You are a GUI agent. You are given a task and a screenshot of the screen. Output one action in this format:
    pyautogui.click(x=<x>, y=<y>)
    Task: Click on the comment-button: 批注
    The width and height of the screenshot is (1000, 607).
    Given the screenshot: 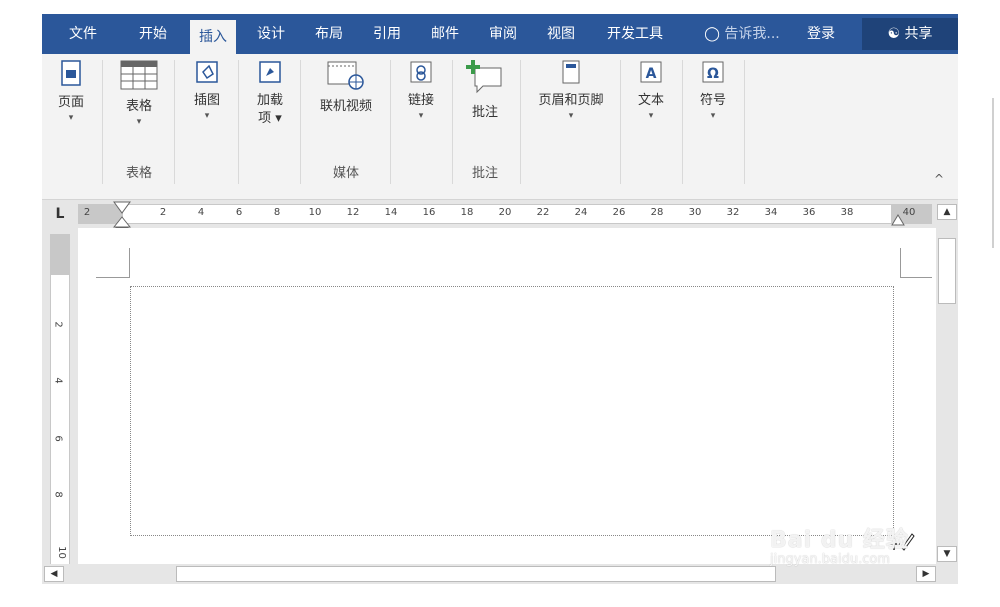 What is the action you would take?
    pyautogui.click(x=485, y=91)
    